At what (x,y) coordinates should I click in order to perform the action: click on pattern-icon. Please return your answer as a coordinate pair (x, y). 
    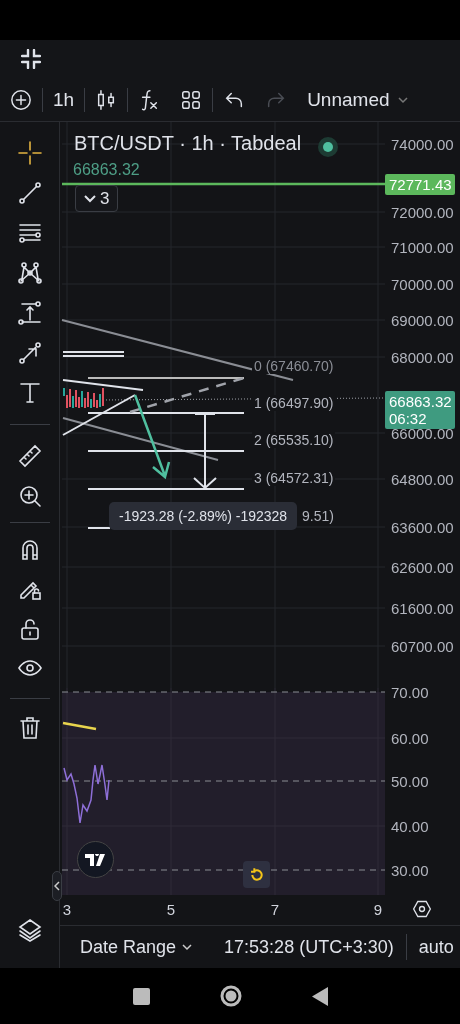
    Looking at the image, I should click on (29, 273).